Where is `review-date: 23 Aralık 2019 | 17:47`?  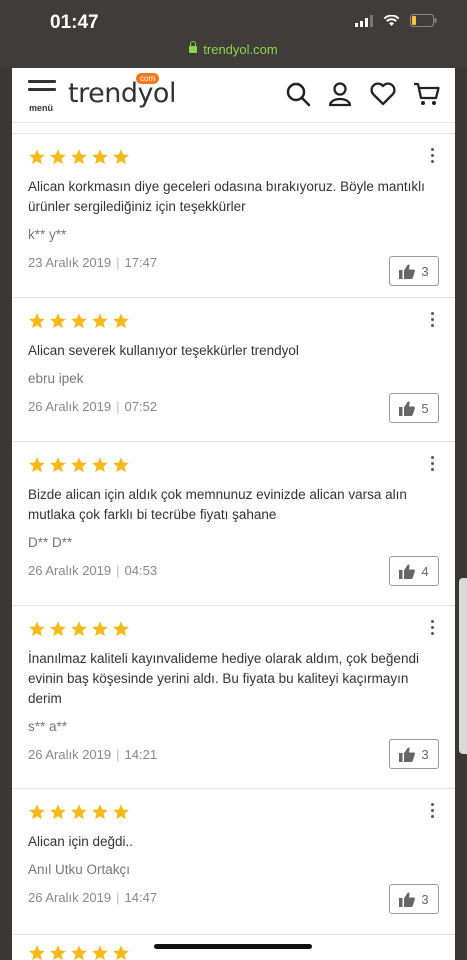
review-date: 23 Aralık 2019 | 17:47 is located at coordinates (233, 262).